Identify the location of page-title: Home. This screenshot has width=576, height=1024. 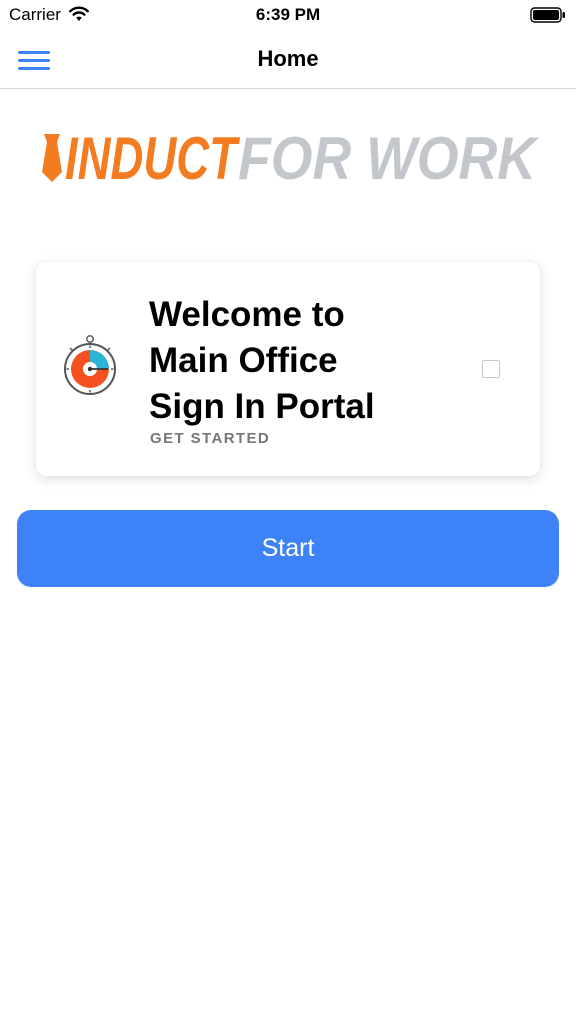
(288, 58).